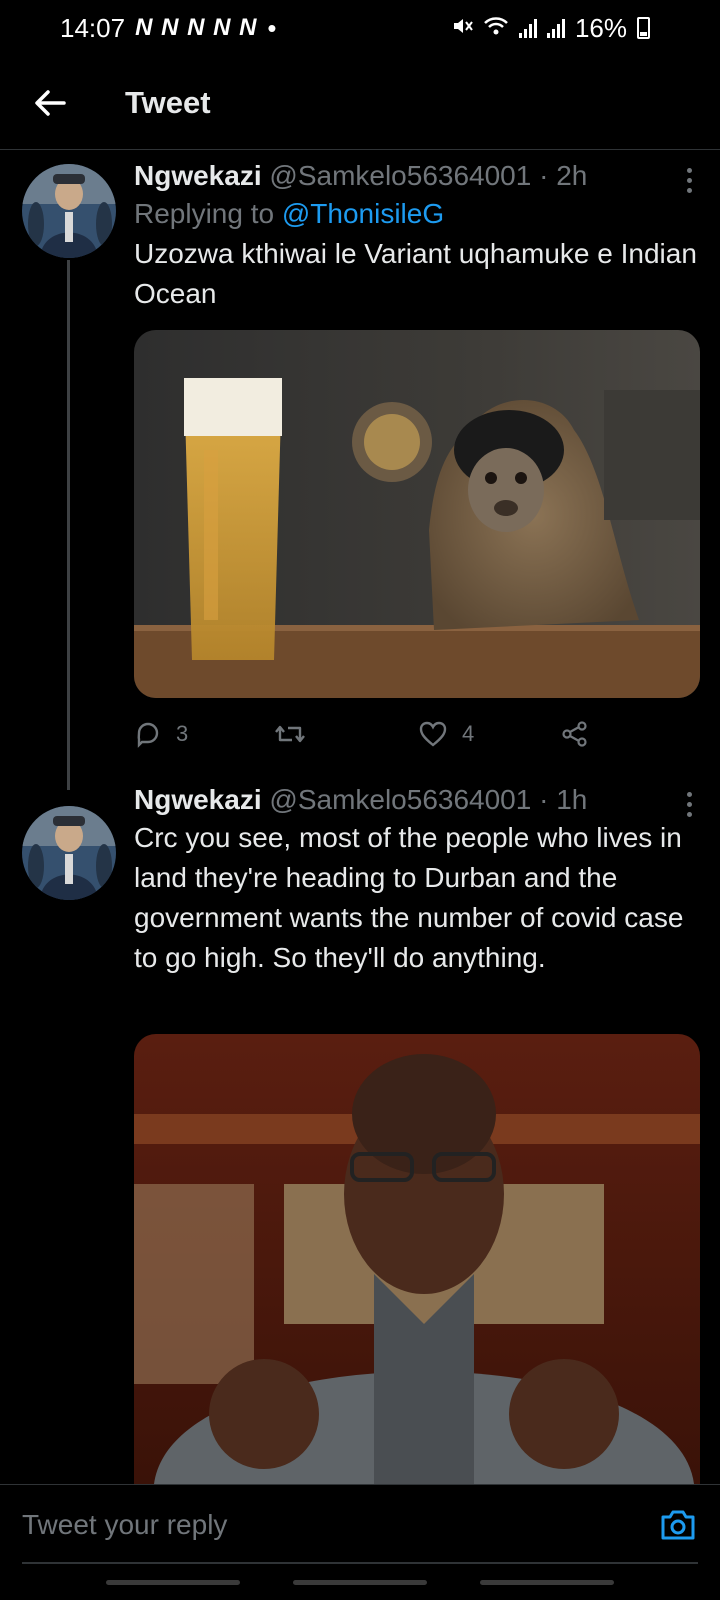  I want to click on tweet-header: Ngwekazi @Samkelo56364001 · 1h, so click(417, 800).